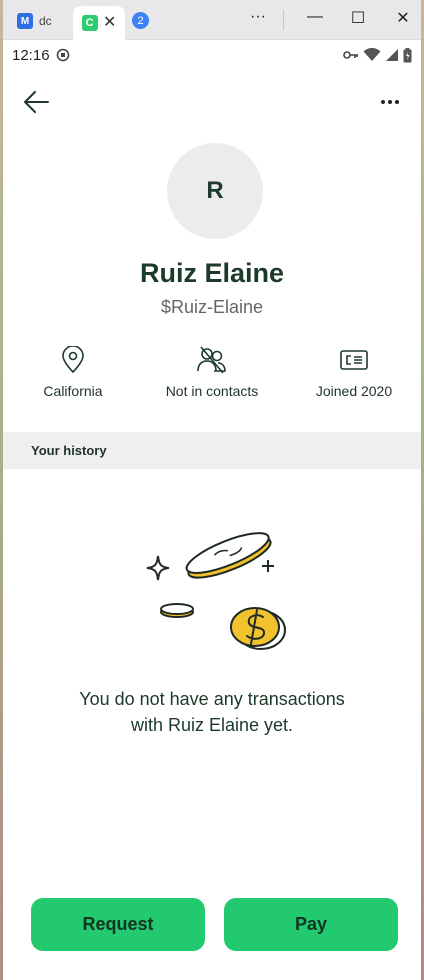 The height and width of the screenshot is (980, 424). Describe the element at coordinates (315, 17) in the screenshot. I see `minimize-button: —` at that location.